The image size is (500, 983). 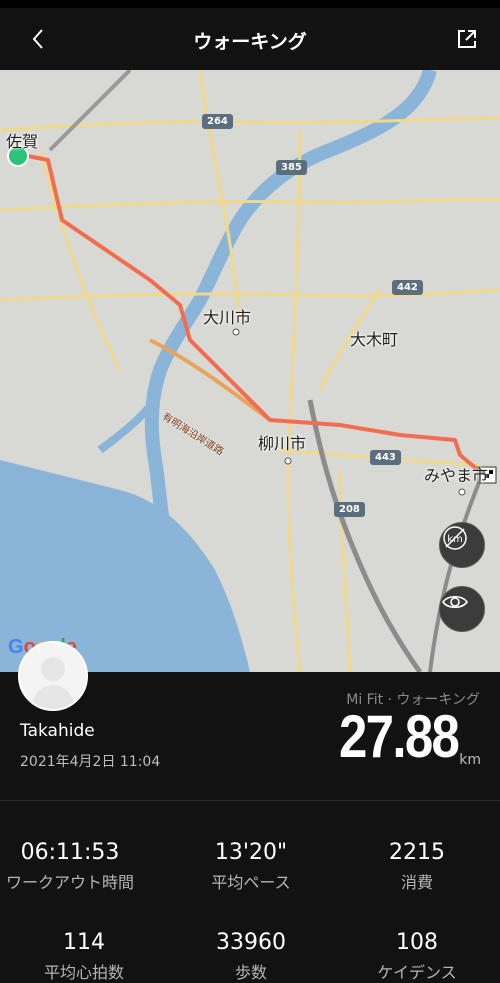 I want to click on stat-value: 108, so click(x=417, y=942).